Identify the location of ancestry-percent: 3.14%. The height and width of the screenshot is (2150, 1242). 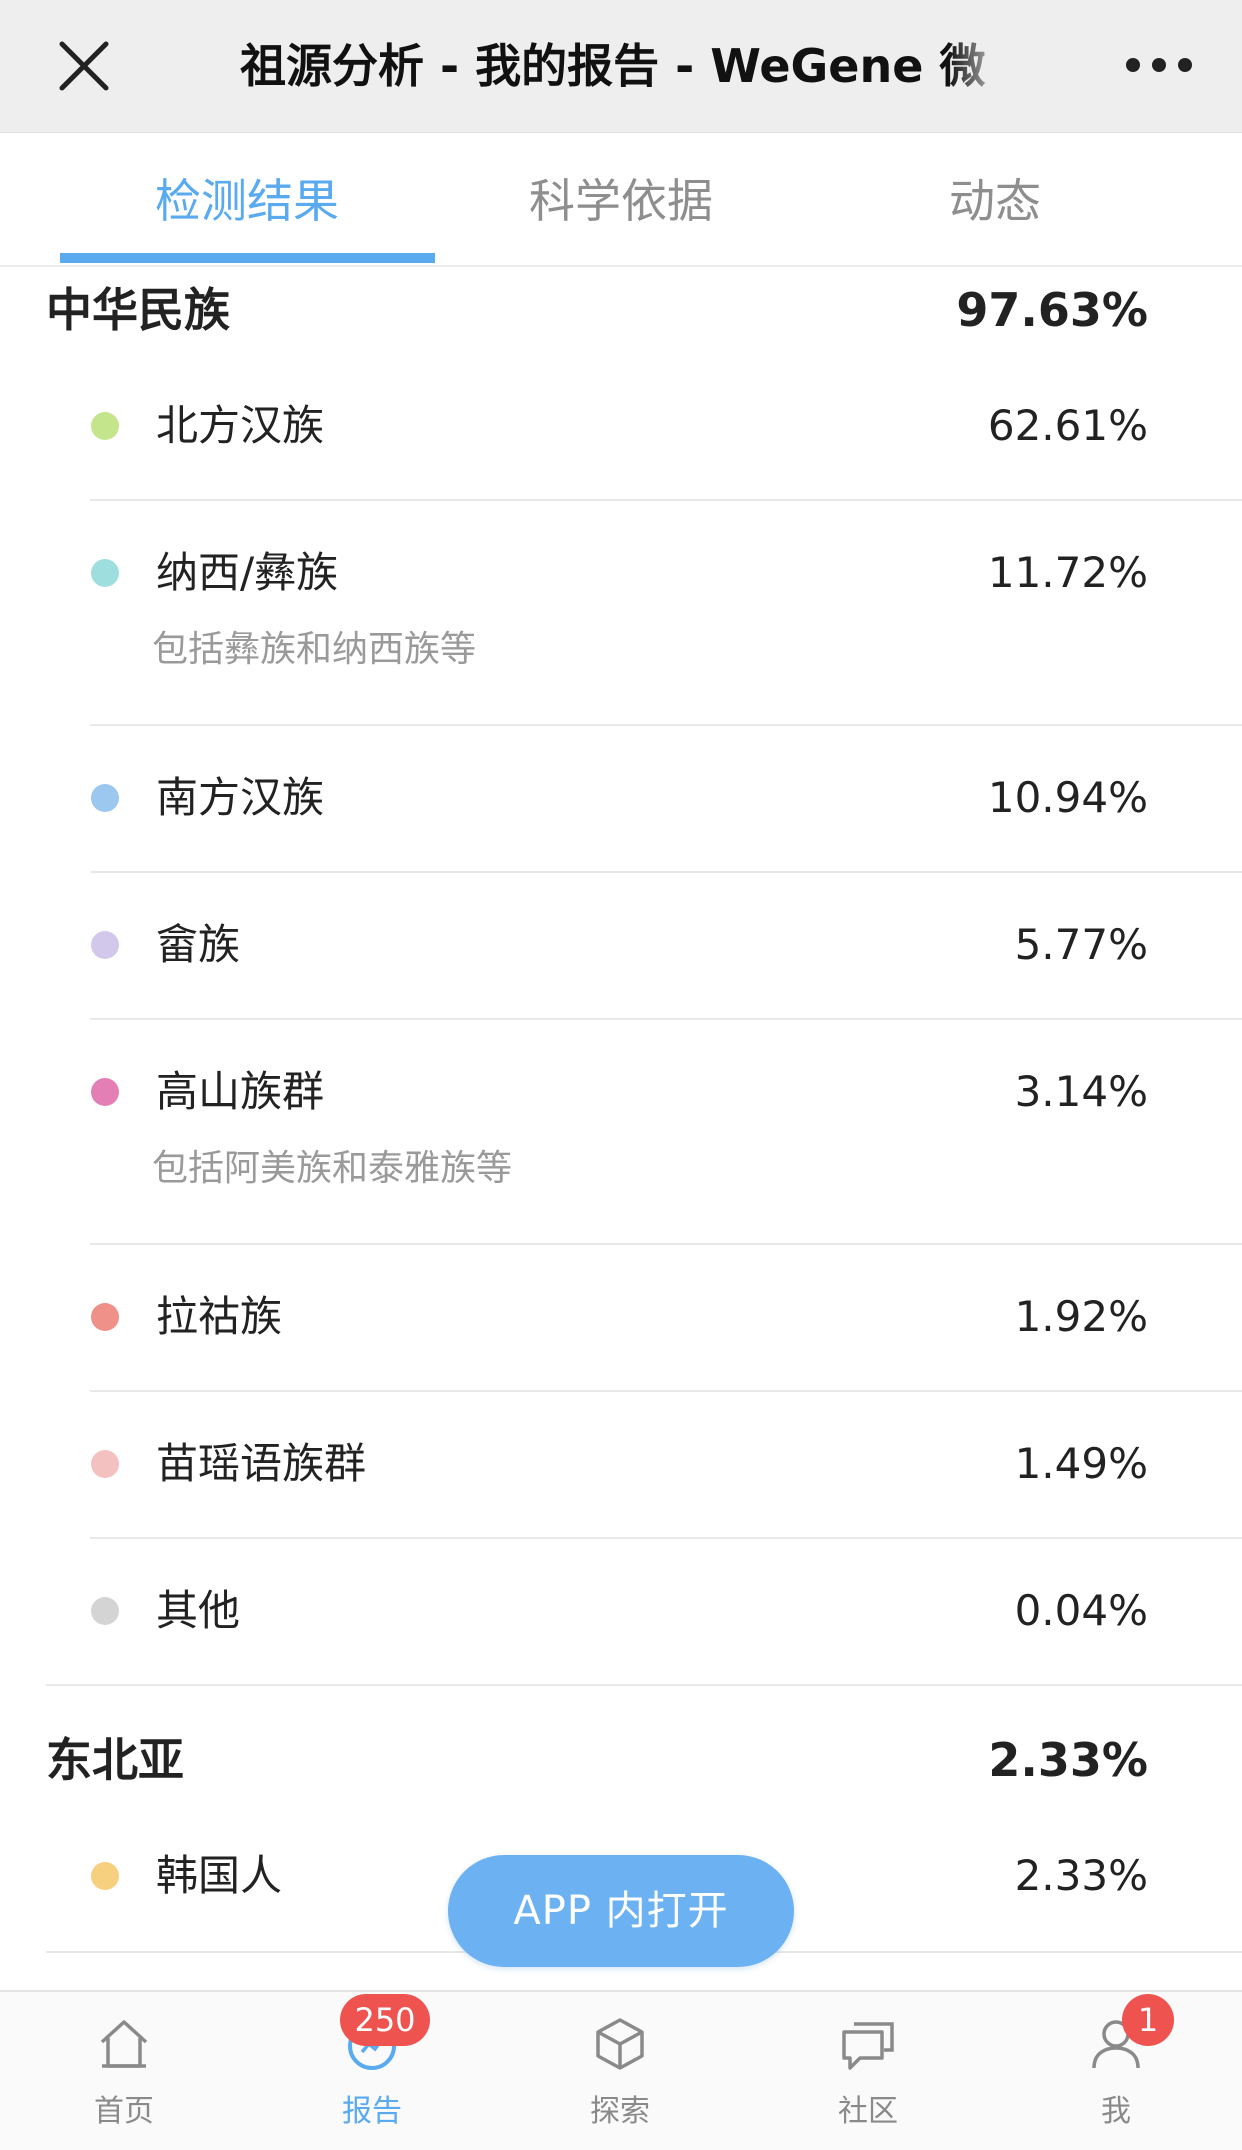
(1081, 1091).